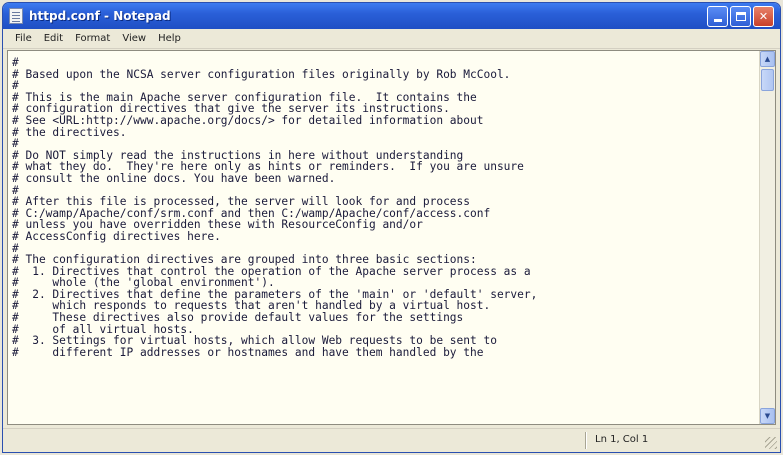  What do you see at coordinates (16, 16) in the screenshot?
I see `notepad-icon` at bounding box center [16, 16].